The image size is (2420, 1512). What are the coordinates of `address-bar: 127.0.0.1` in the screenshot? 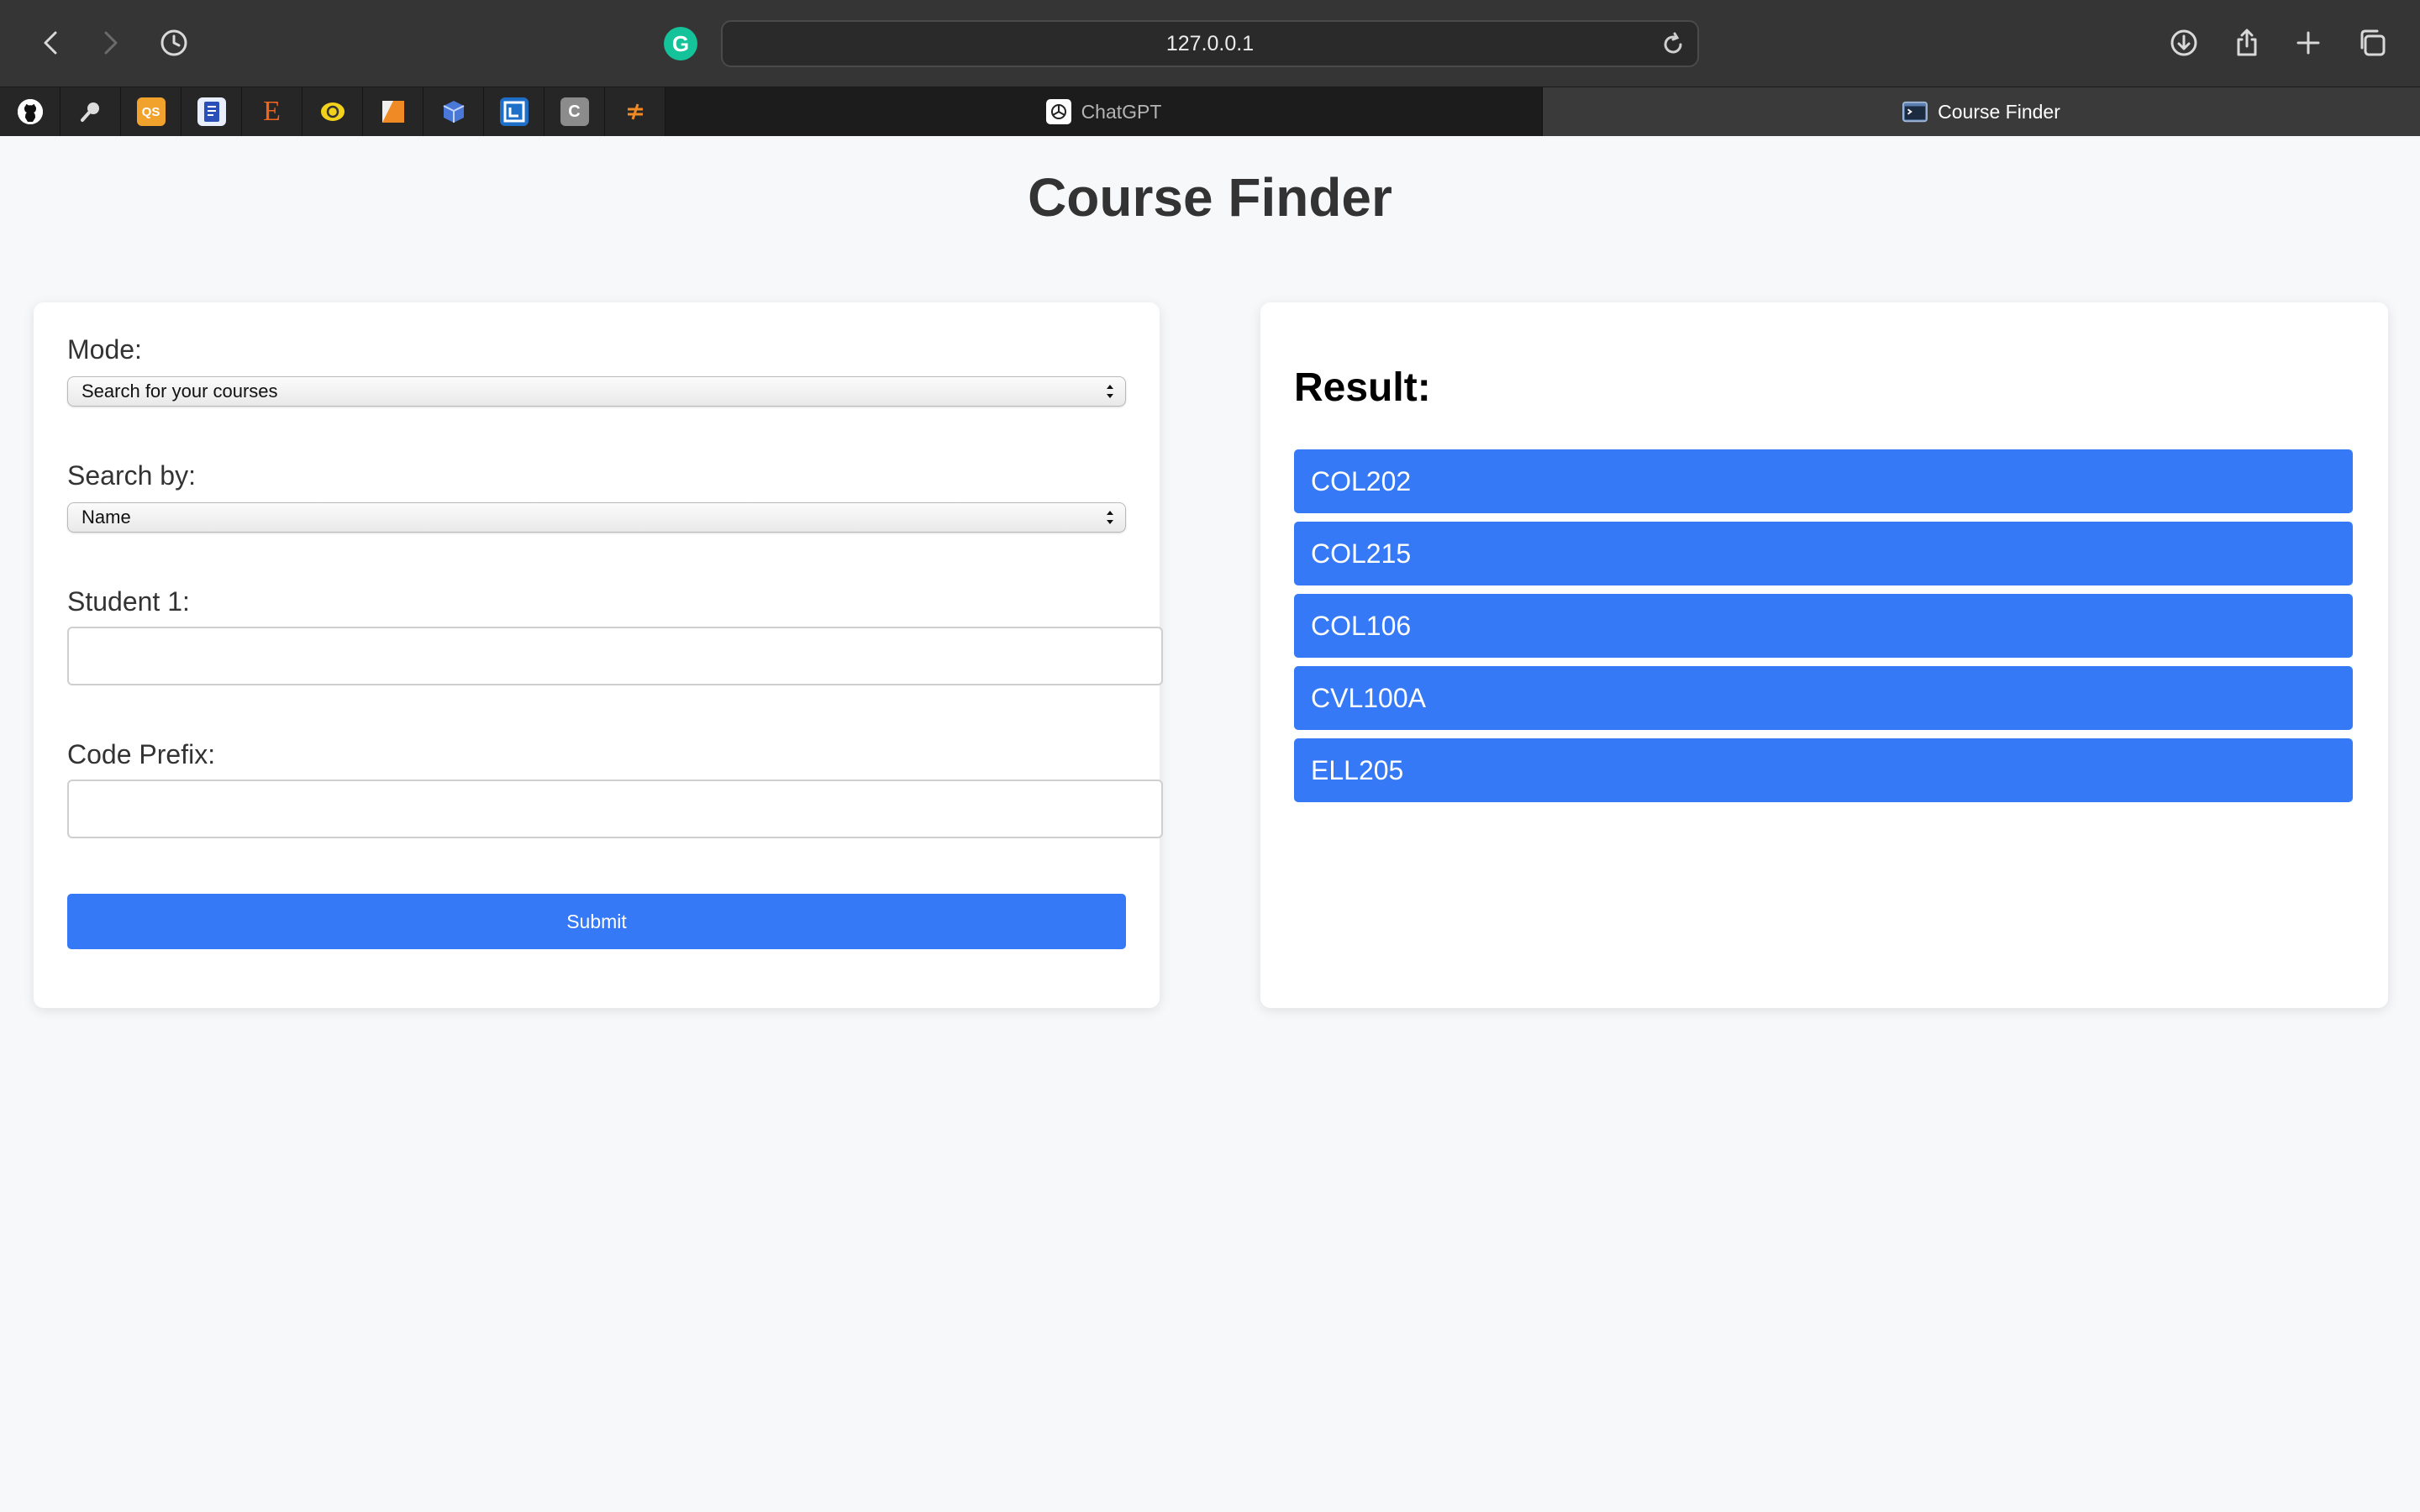 It's located at (1210, 43).